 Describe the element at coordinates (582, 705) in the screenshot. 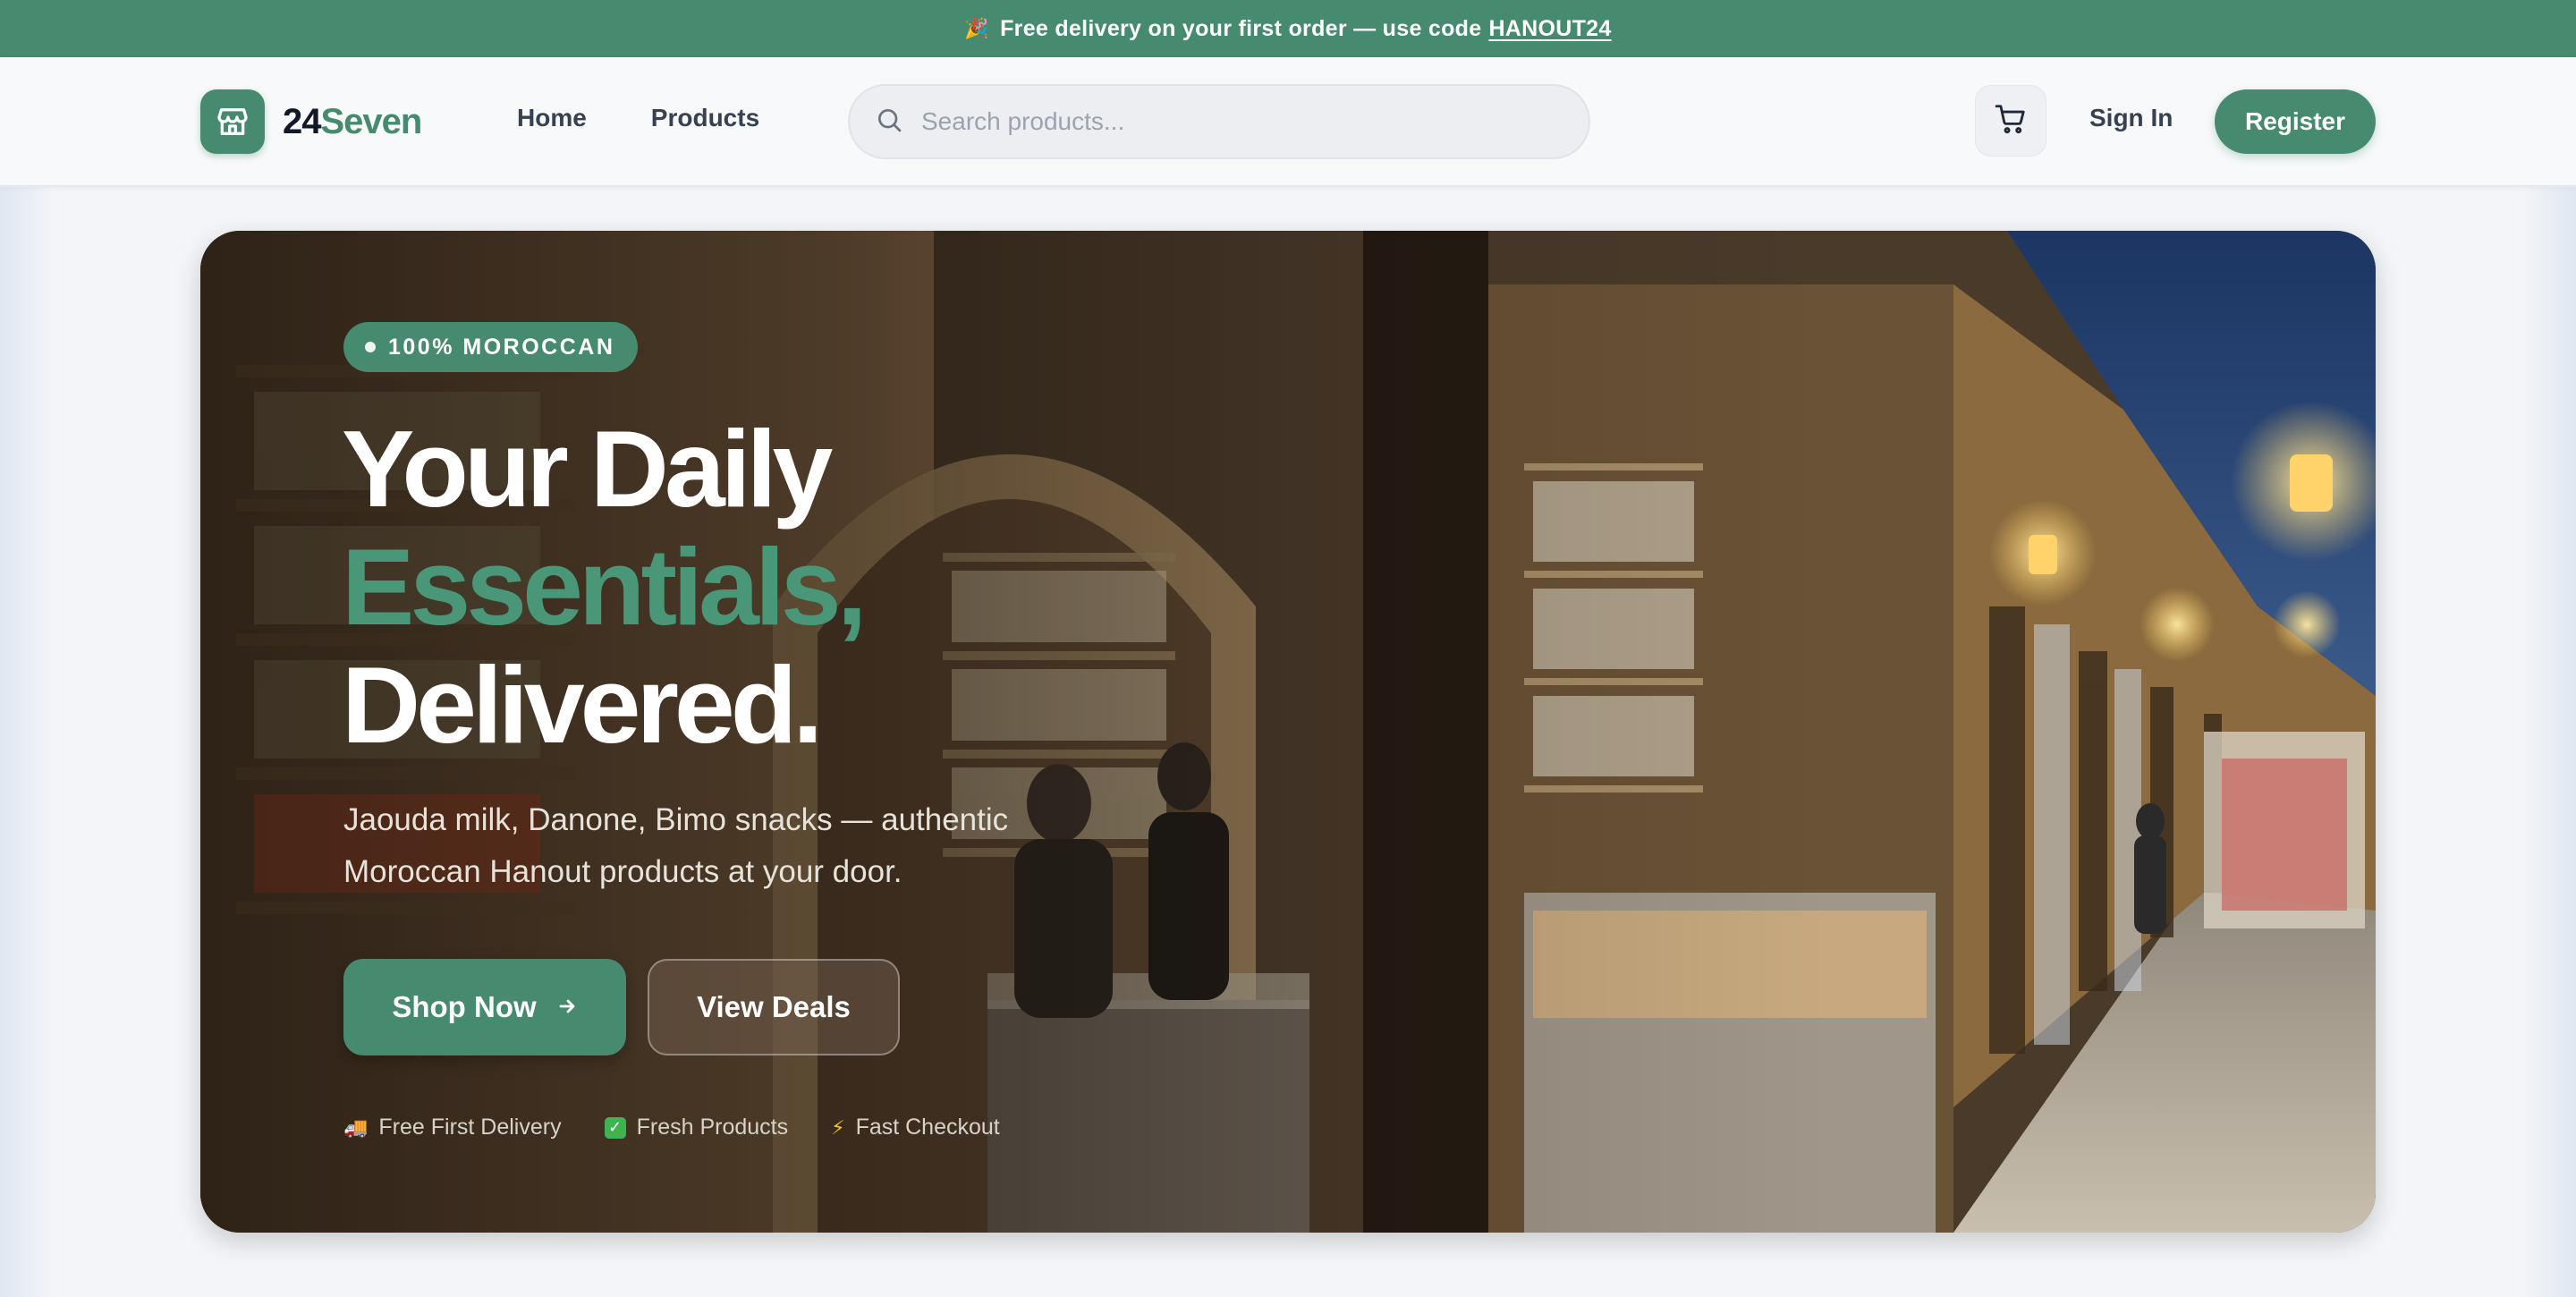

I see `headline-line-3: Delivered.` at that location.